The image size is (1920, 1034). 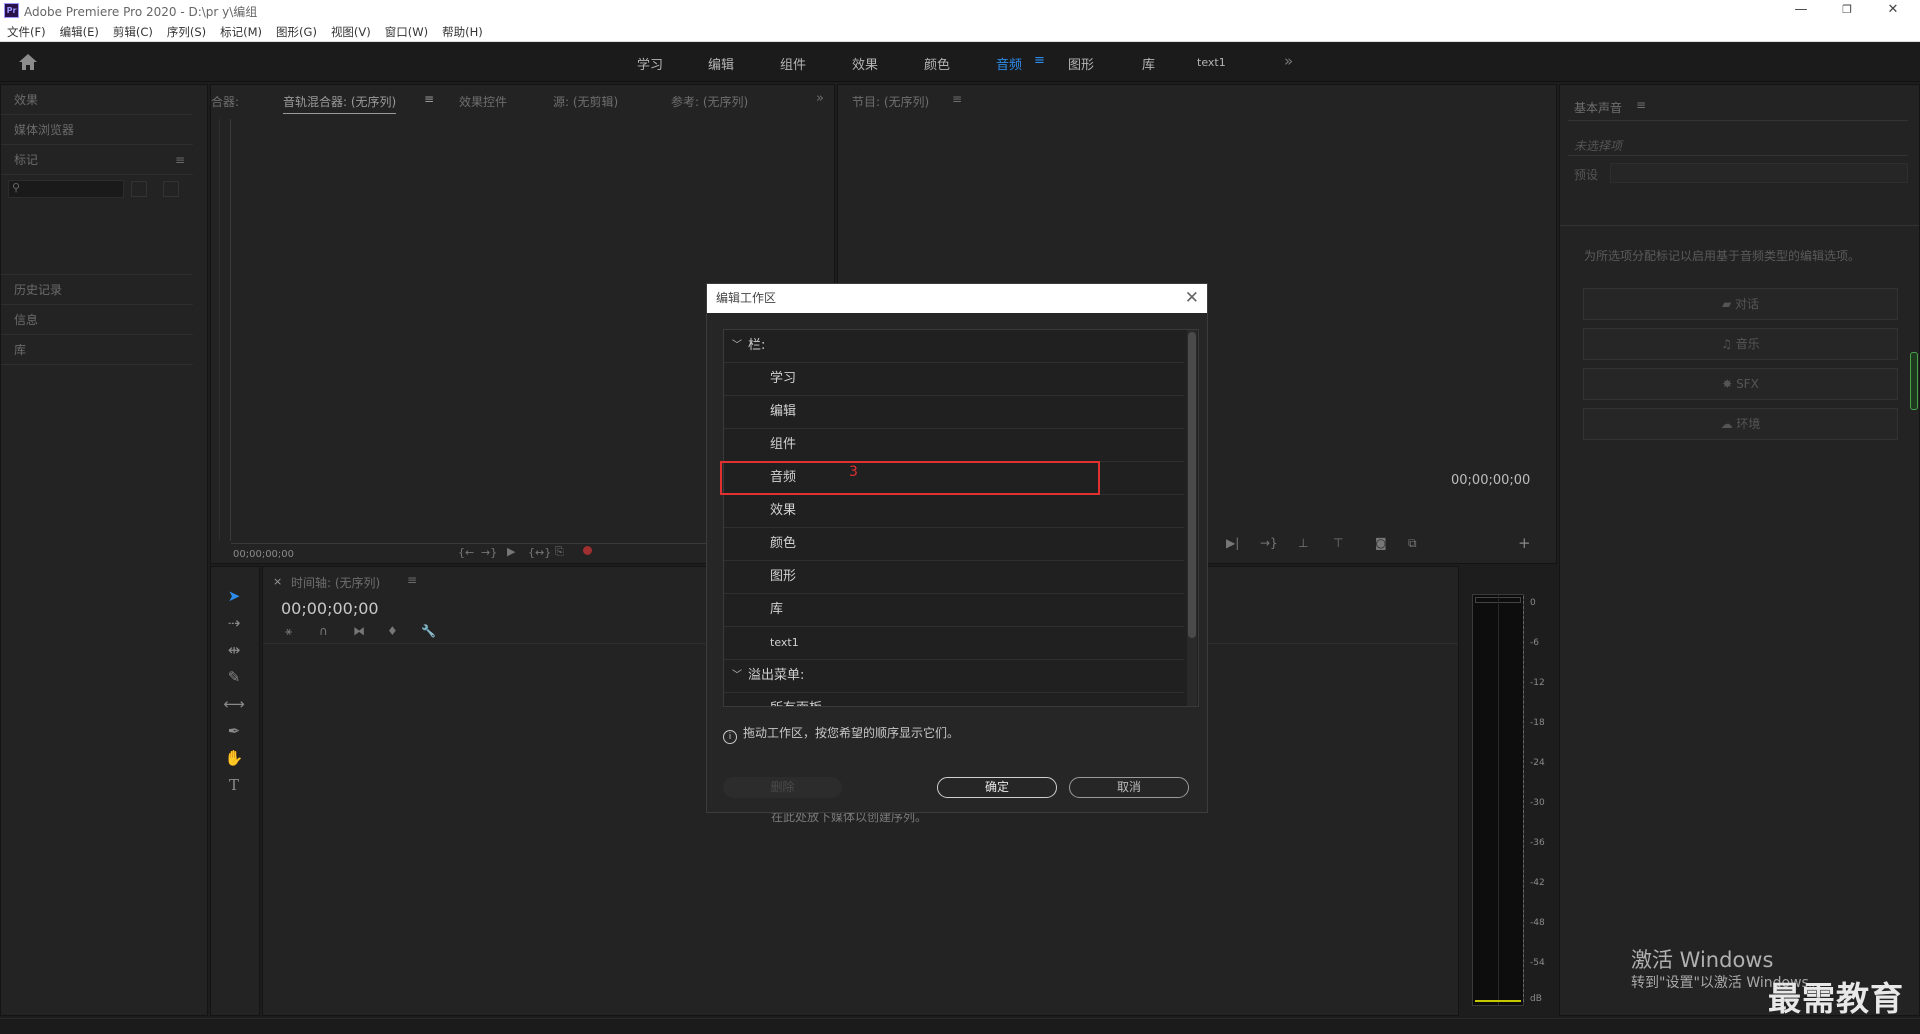 I want to click on home-icon, so click(x=28, y=62).